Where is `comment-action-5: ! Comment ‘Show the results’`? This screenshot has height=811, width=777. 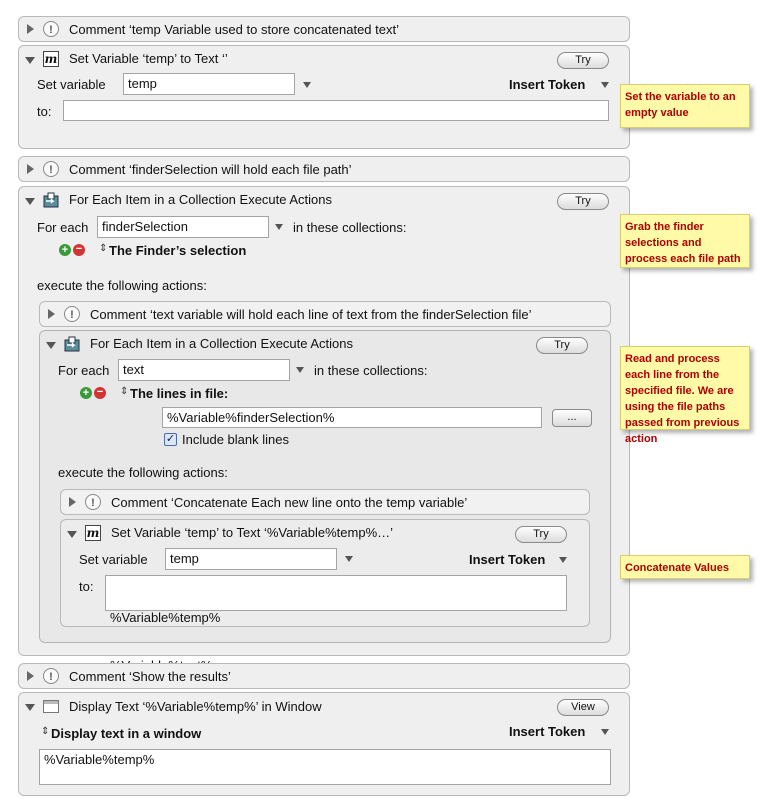 comment-action-5: ! Comment ‘Show the results’ is located at coordinates (324, 676).